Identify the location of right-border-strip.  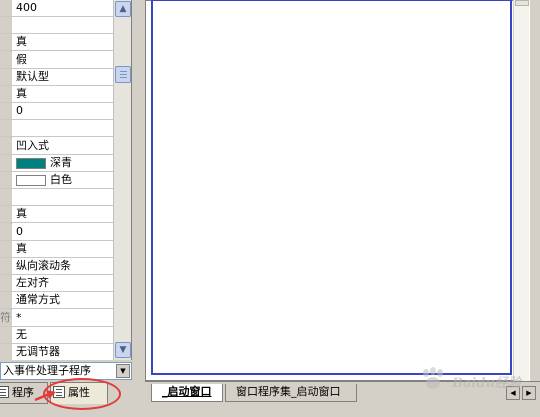
(534, 190).